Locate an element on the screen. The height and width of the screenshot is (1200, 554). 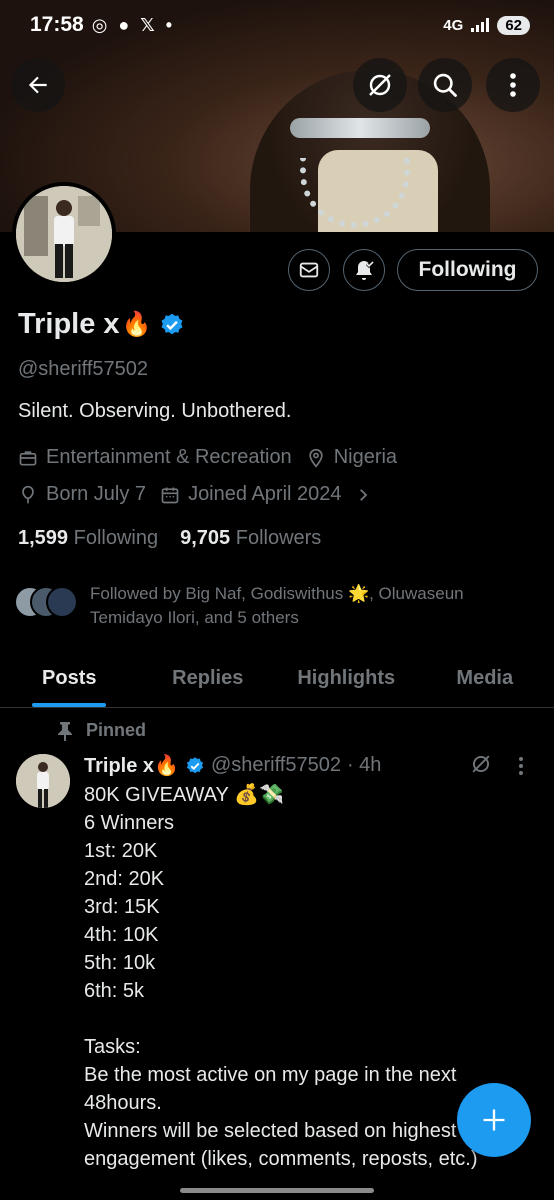
compose-post-button is located at coordinates (494, 1120).